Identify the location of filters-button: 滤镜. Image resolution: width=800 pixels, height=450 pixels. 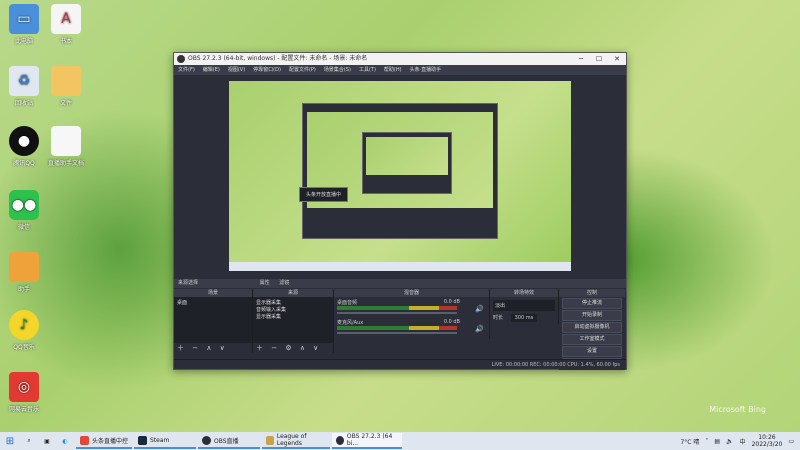
(284, 283).